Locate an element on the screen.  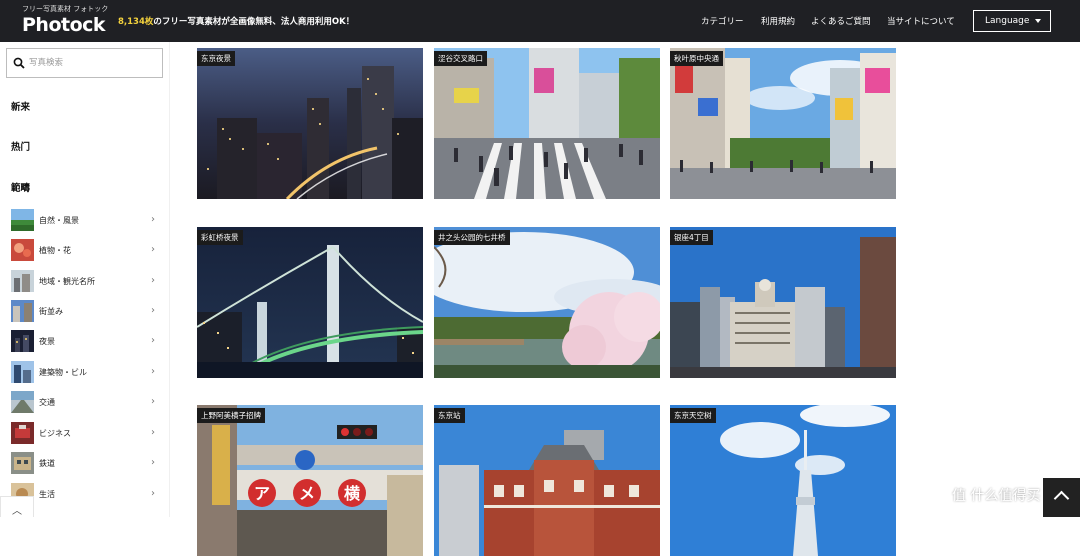
site-logo: フリー写真素材 フォトック Photock is located at coordinates (65, 20).